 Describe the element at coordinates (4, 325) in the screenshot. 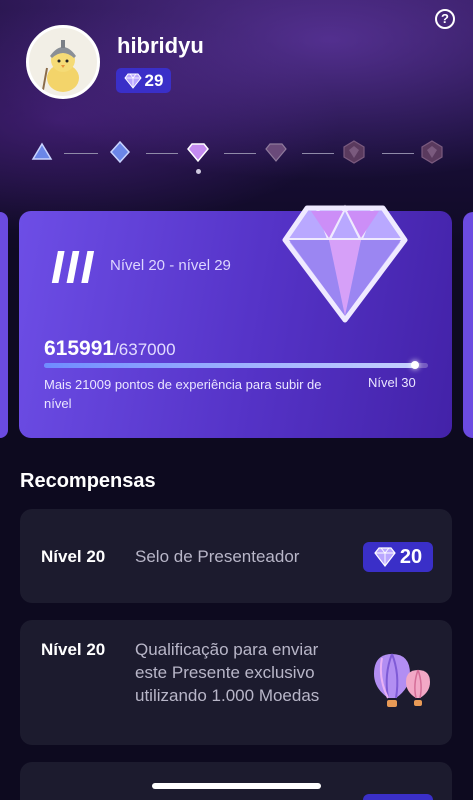

I see `previous-level-card` at that location.